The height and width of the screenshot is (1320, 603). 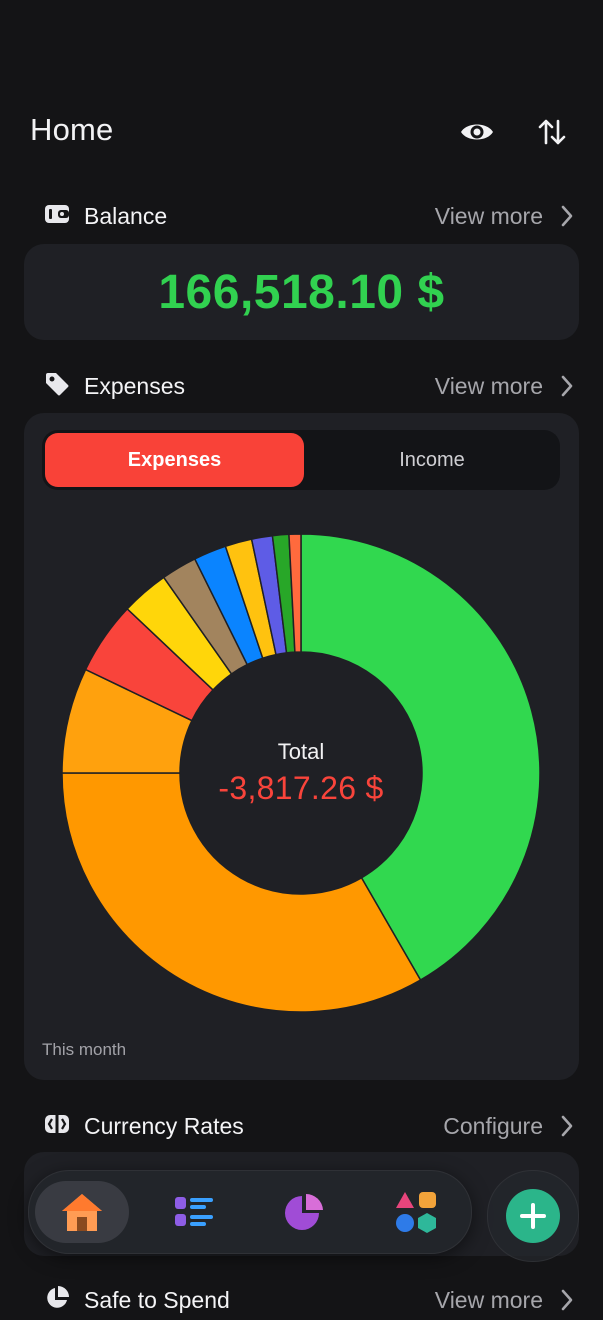 I want to click on nav-transactions, so click(x=194, y=1212).